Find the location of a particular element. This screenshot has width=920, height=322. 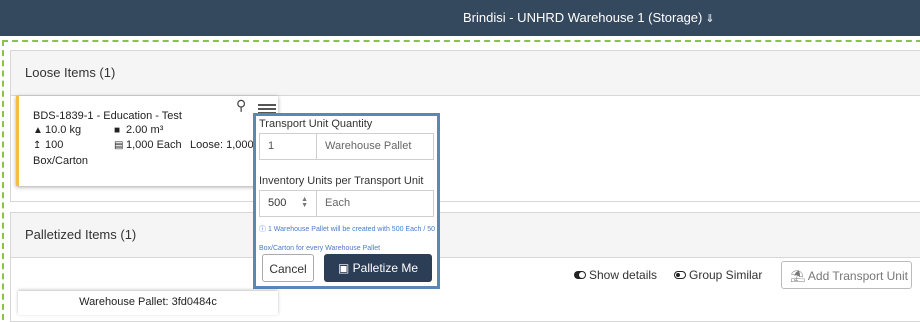

show-details-toggle: Show details is located at coordinates (615, 275).